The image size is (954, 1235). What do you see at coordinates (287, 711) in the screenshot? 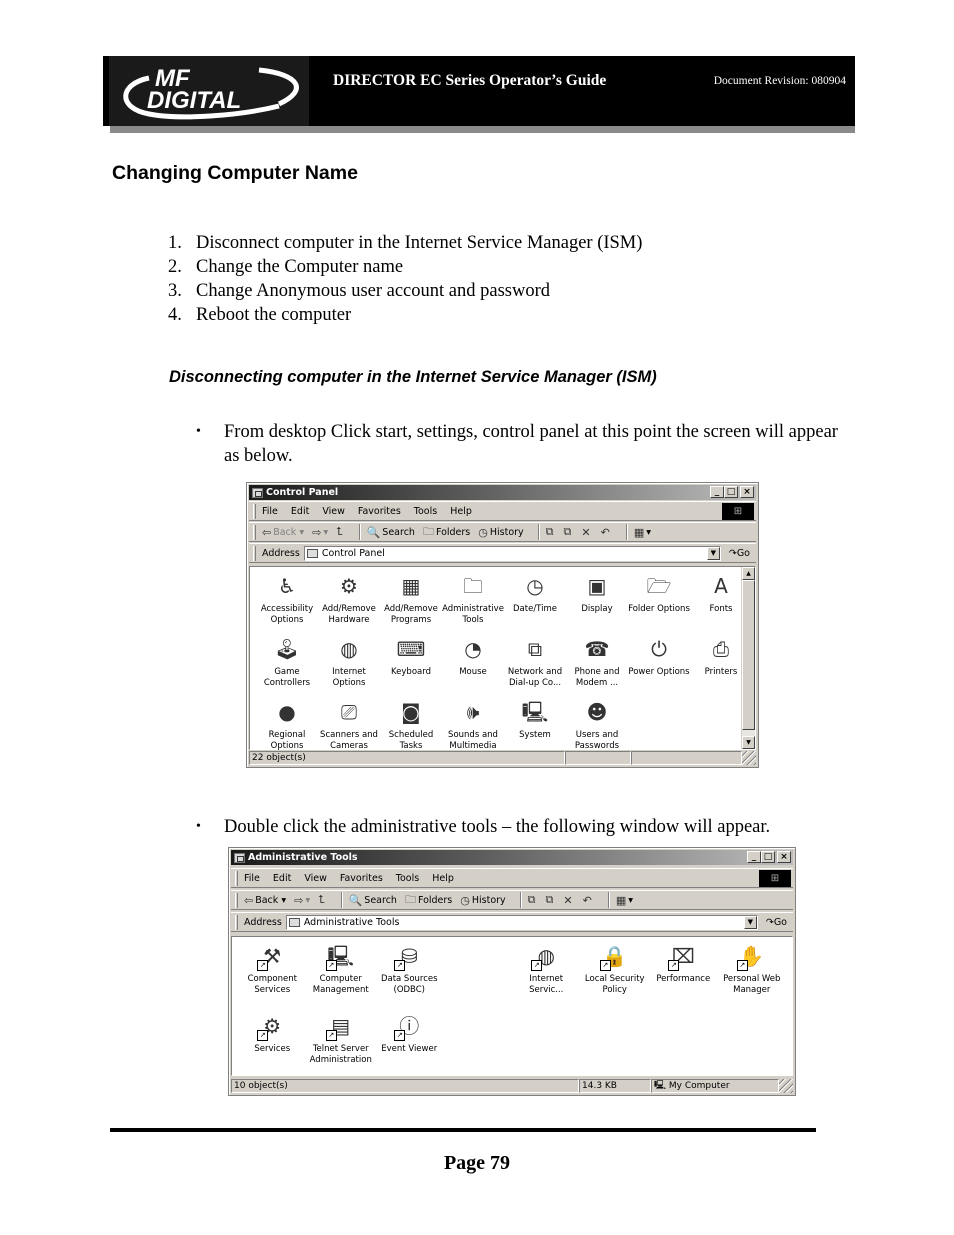
I see `globe-regional-icon: ●` at bounding box center [287, 711].